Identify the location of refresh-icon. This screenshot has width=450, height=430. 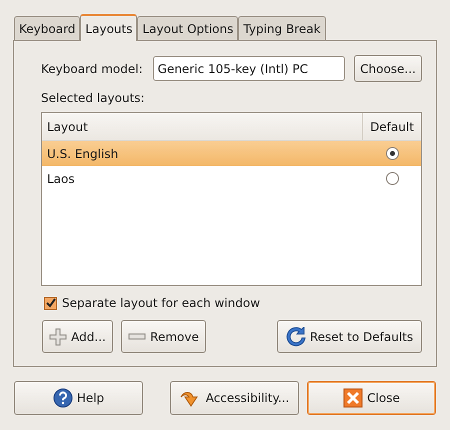
(296, 336).